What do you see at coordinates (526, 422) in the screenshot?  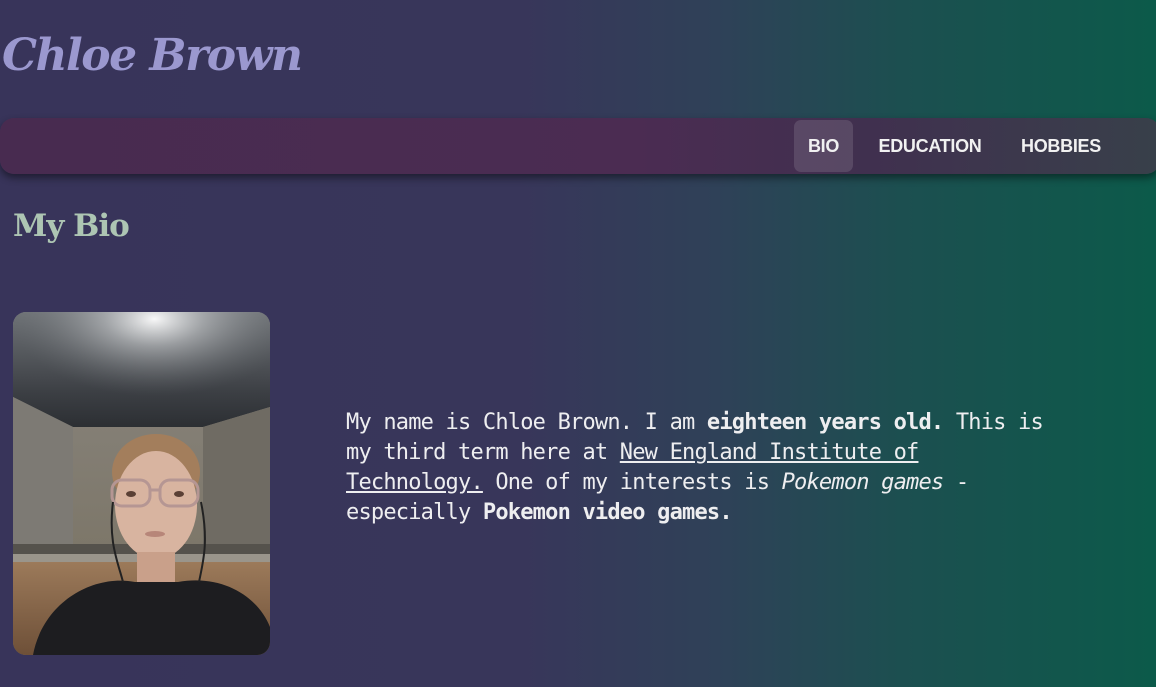 I see `bio-text-1: My name is Chloe Brown. I am` at bounding box center [526, 422].